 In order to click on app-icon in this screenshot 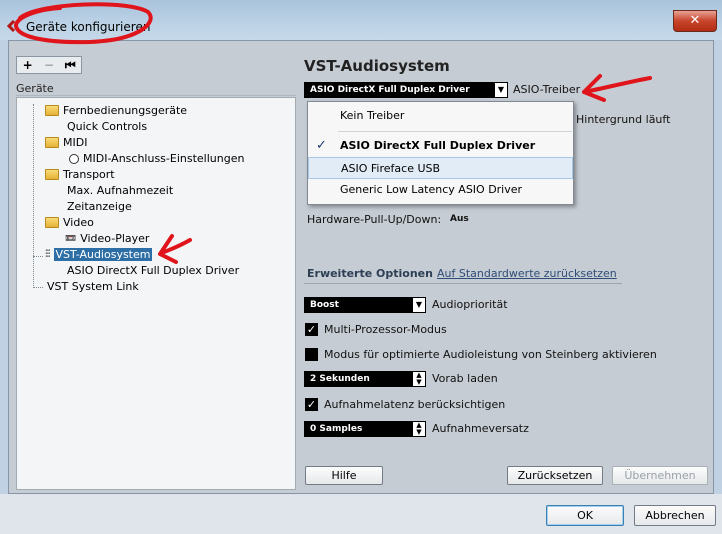, I will do `click(11, 26)`.